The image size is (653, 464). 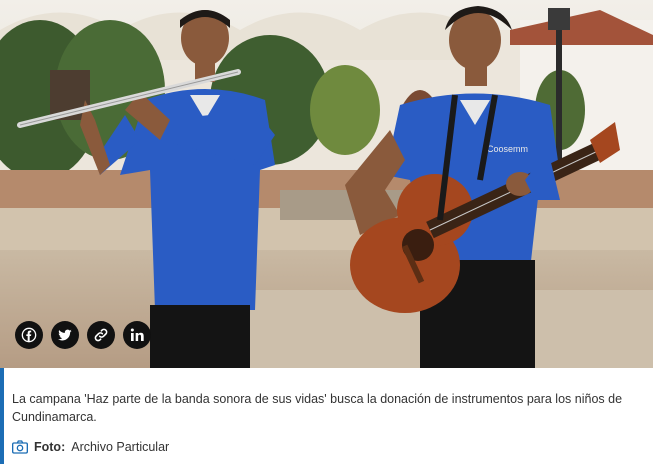 I want to click on shirt-logo-text: Coosemm, so click(x=507, y=149).